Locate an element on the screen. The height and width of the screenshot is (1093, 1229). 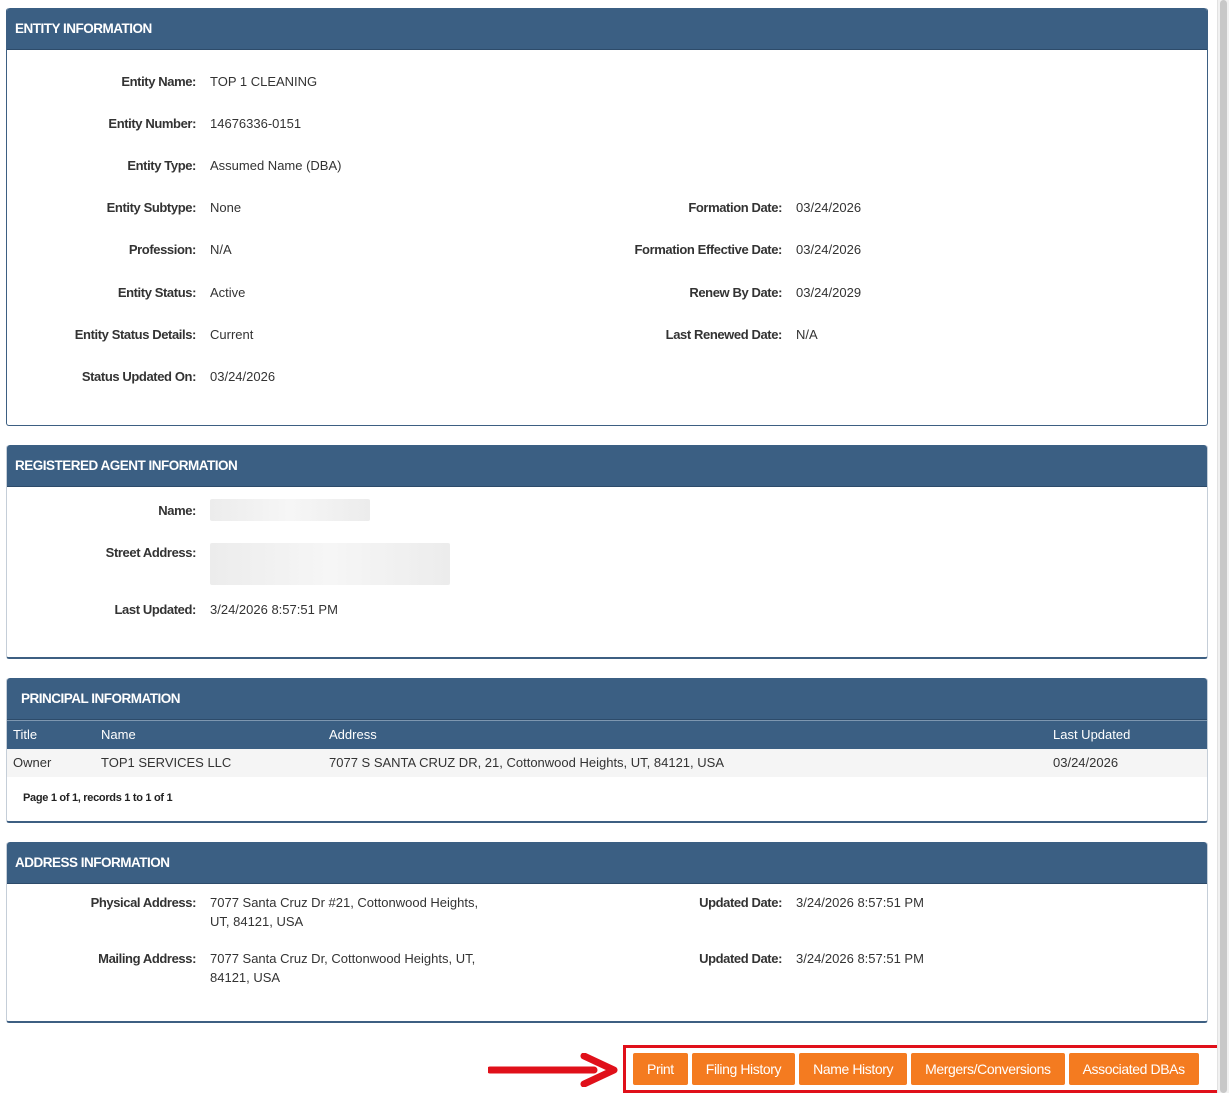
entity-type-field: Entity Type: Assumed Name (DBA) is located at coordinates (174, 165).